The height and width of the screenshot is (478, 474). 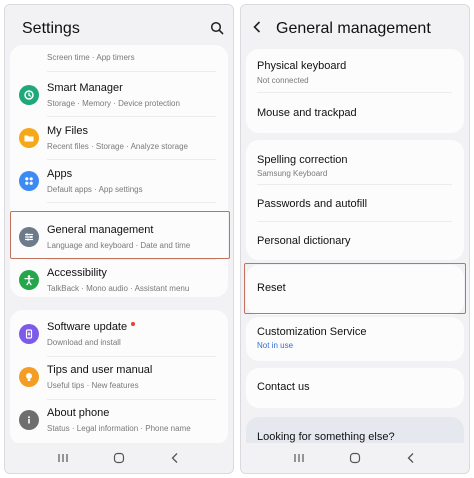 I want to click on item-subtitle: Default apps · App settings, so click(x=95, y=189).